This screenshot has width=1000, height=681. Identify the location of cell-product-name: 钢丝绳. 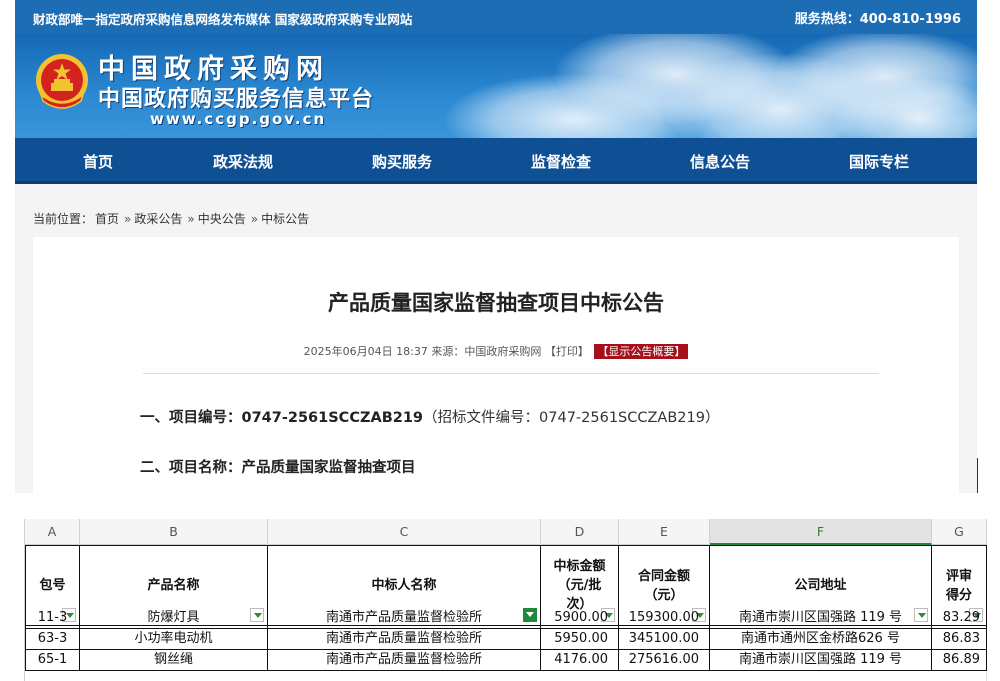
(174, 660).